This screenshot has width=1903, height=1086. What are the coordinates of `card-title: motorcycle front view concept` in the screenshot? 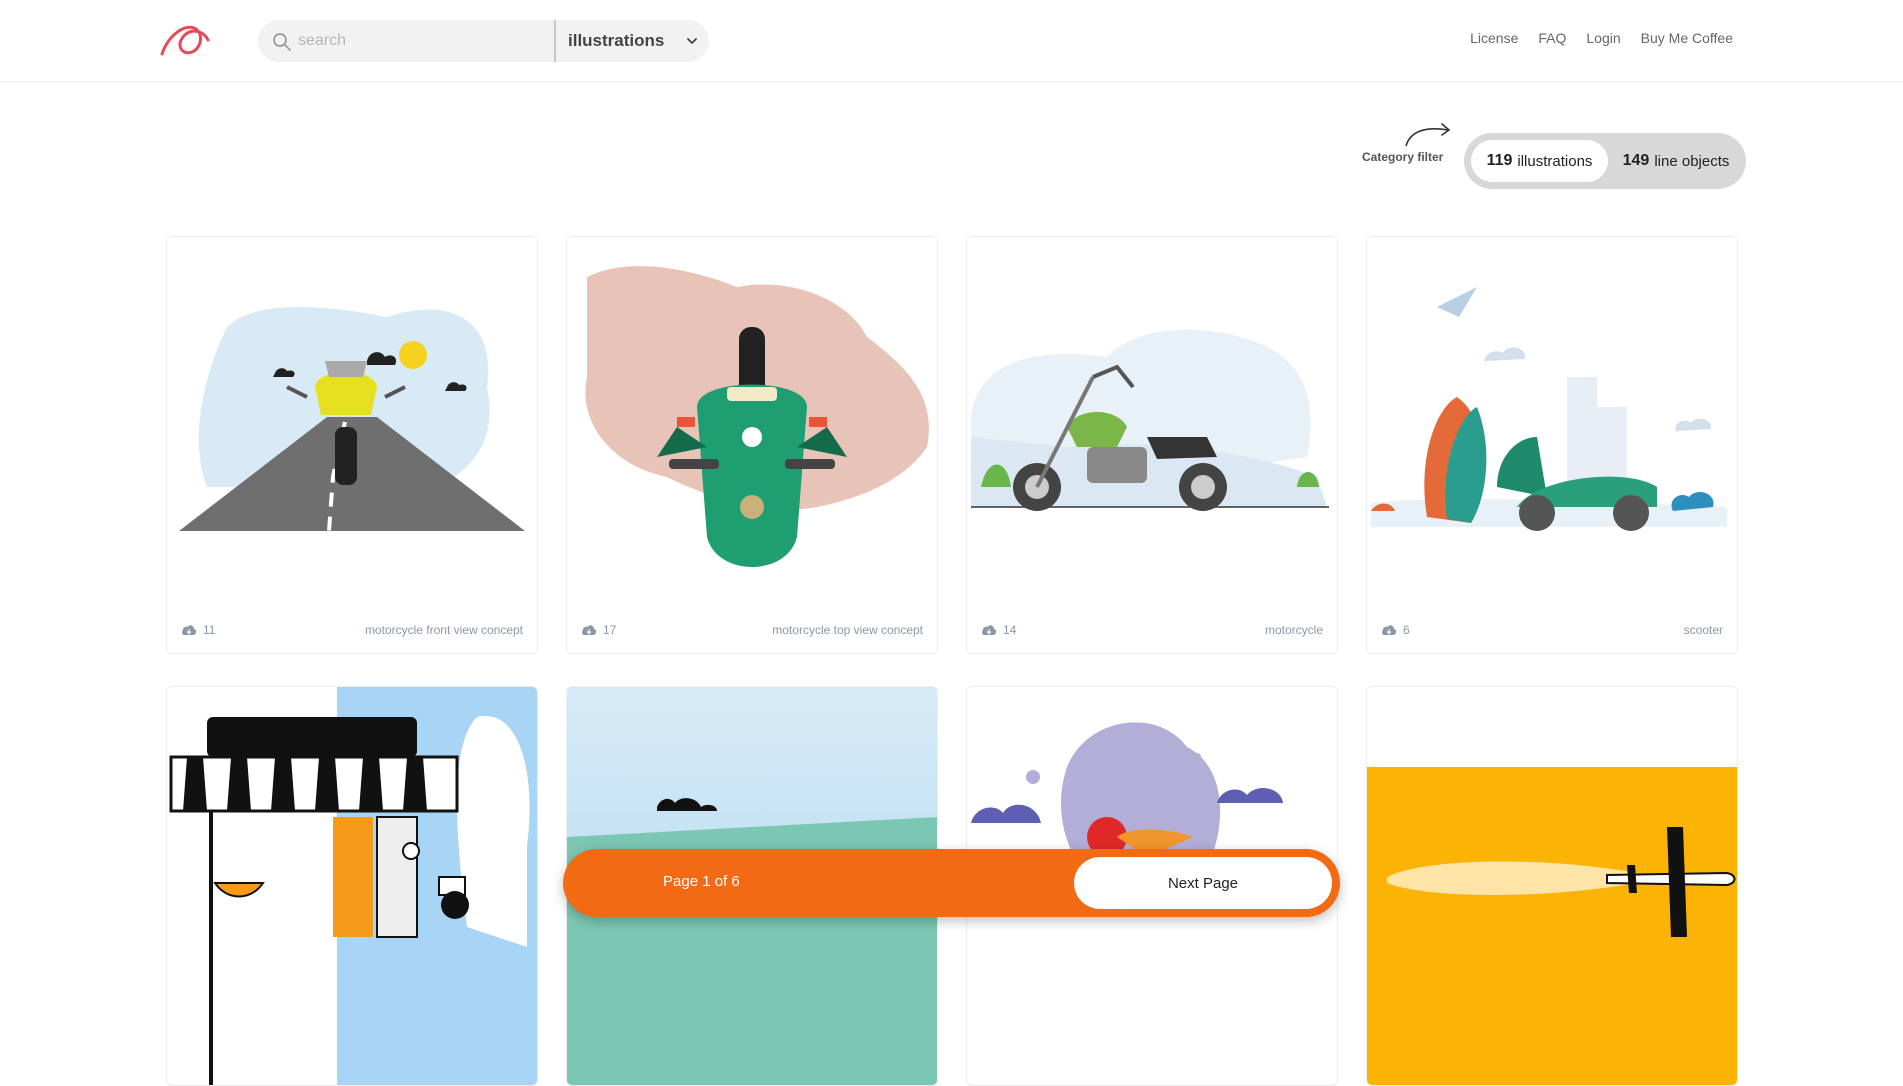 It's located at (444, 630).